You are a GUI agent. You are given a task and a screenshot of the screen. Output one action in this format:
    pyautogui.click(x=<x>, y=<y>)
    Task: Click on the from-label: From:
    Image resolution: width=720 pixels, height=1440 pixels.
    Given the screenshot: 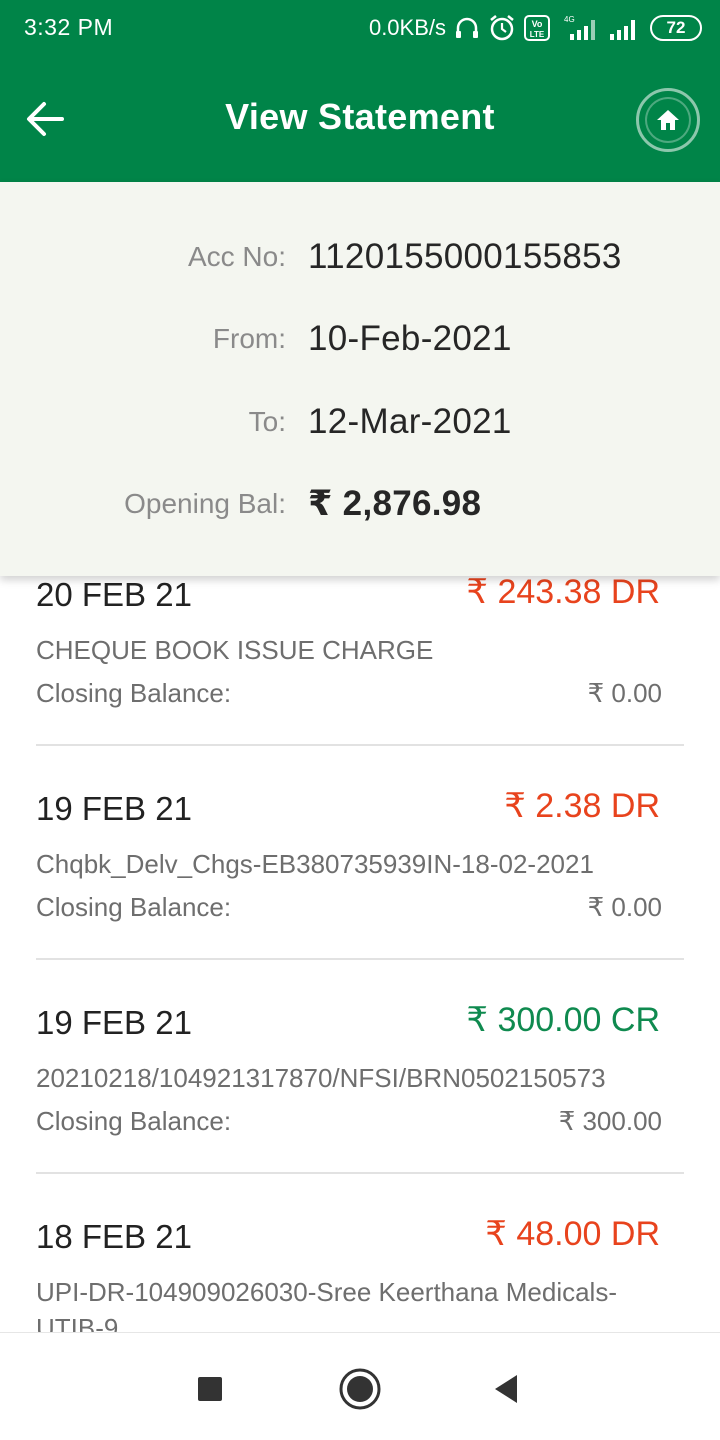 What is the action you would take?
    pyautogui.click(x=249, y=338)
    